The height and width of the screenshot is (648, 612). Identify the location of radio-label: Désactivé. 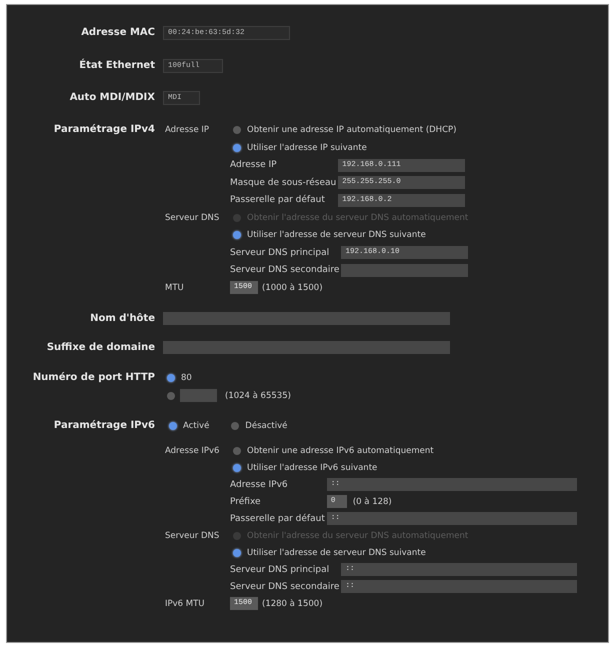
(266, 425).